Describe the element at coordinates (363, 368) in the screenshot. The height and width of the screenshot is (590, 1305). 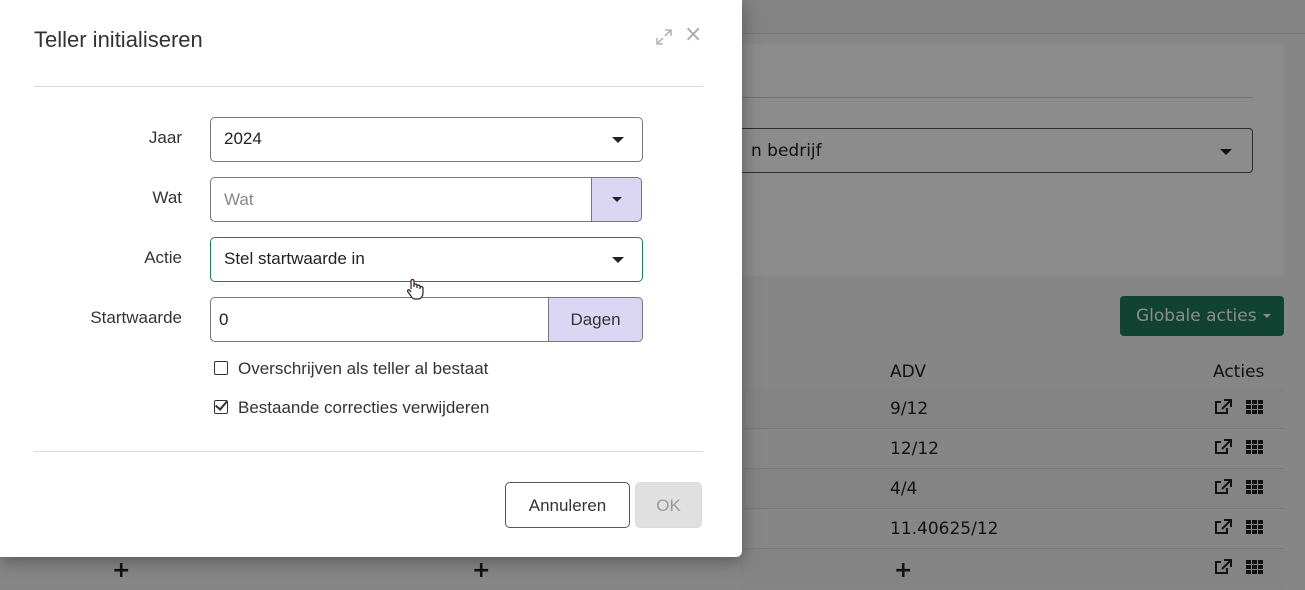
I see `overwrite-label: Overschrijven als teller al bestaat` at that location.